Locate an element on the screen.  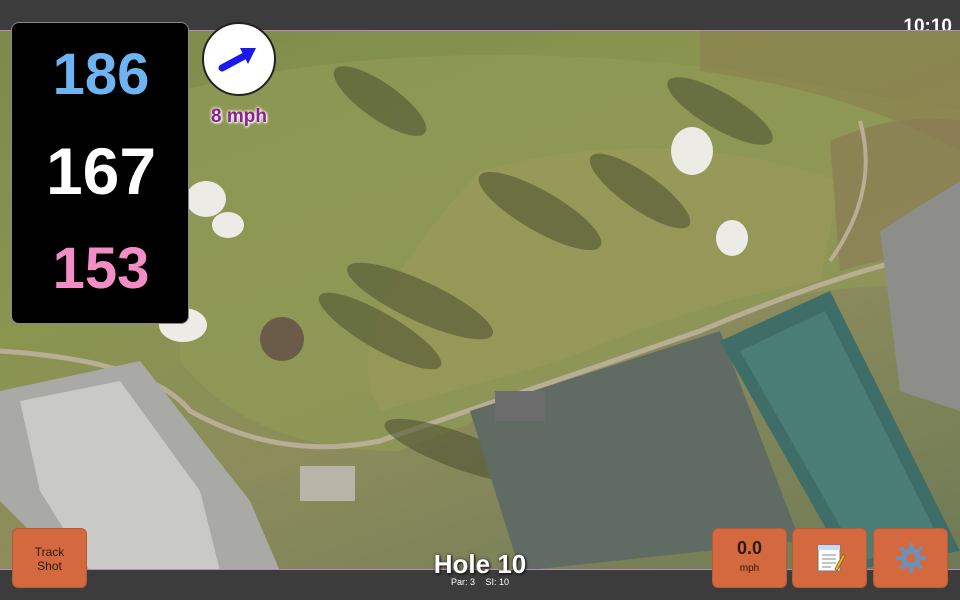
center-yardage: 167 is located at coordinates (101, 171).